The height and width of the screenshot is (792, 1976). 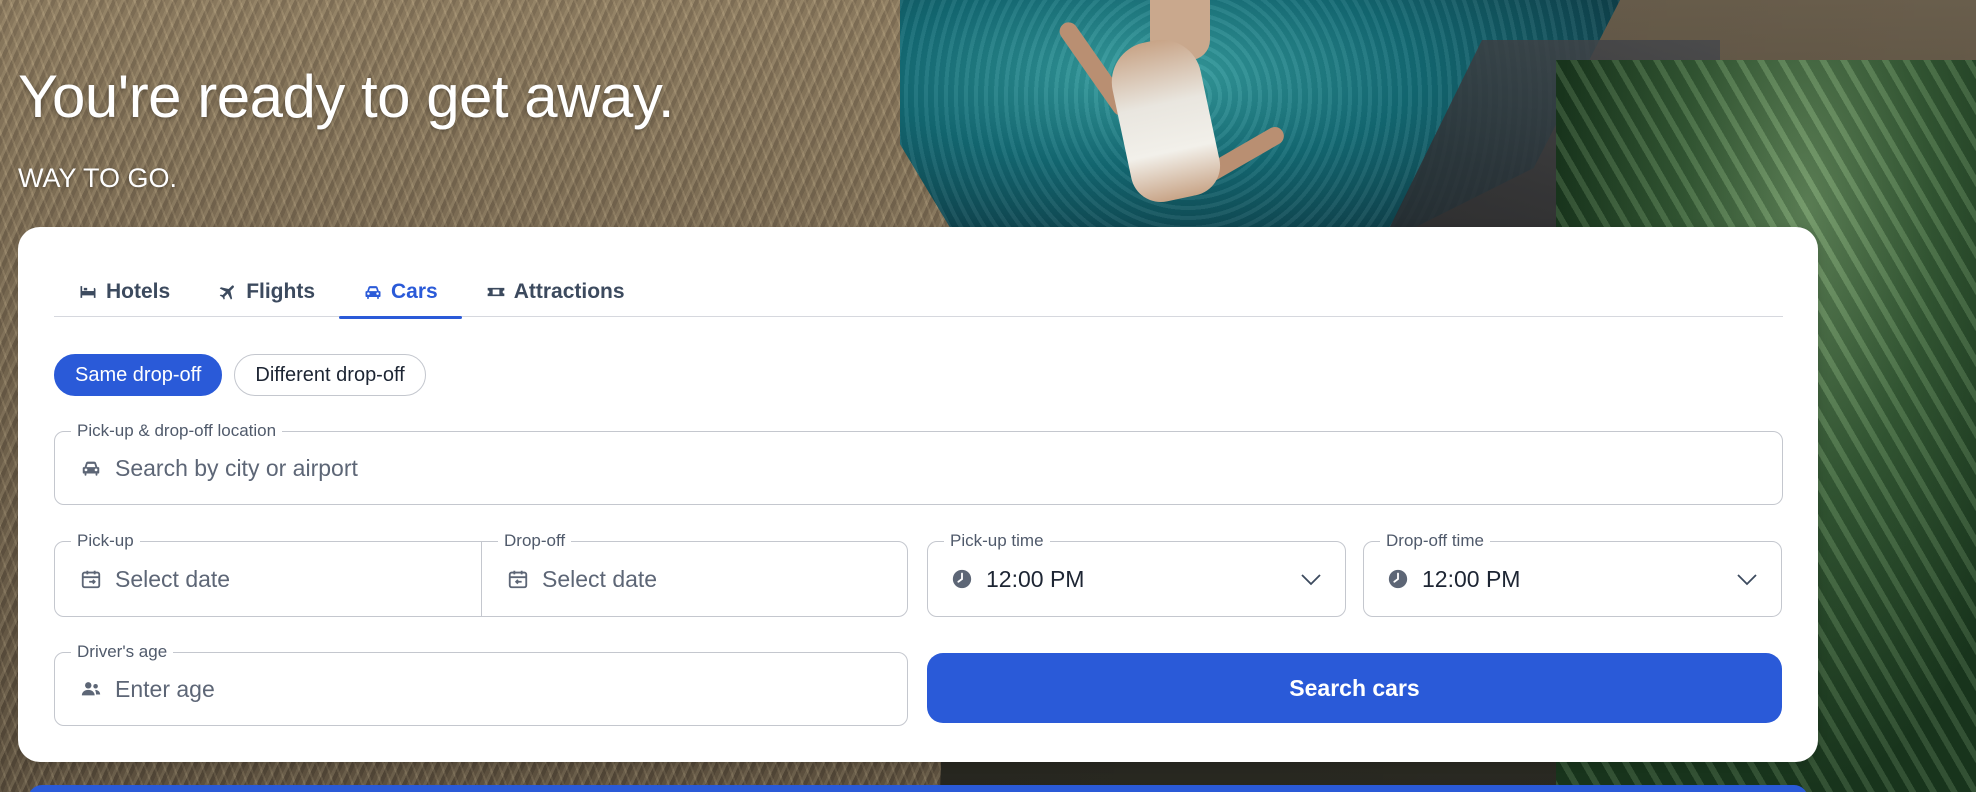 What do you see at coordinates (518, 579) in the screenshot?
I see `calendar-in-icon` at bounding box center [518, 579].